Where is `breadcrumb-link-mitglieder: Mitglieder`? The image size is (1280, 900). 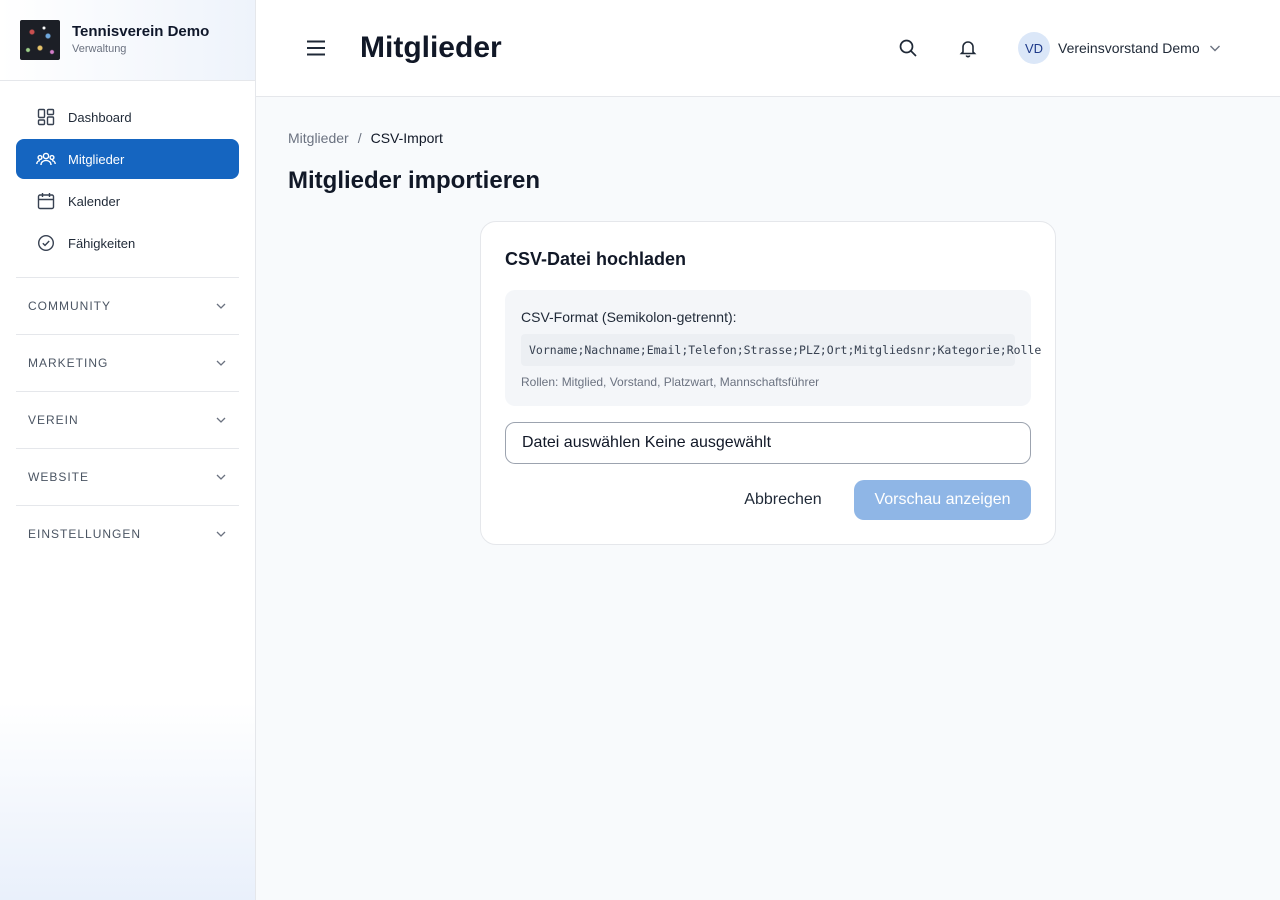
breadcrumb-link-mitglieder: Mitglieder is located at coordinates (318, 138).